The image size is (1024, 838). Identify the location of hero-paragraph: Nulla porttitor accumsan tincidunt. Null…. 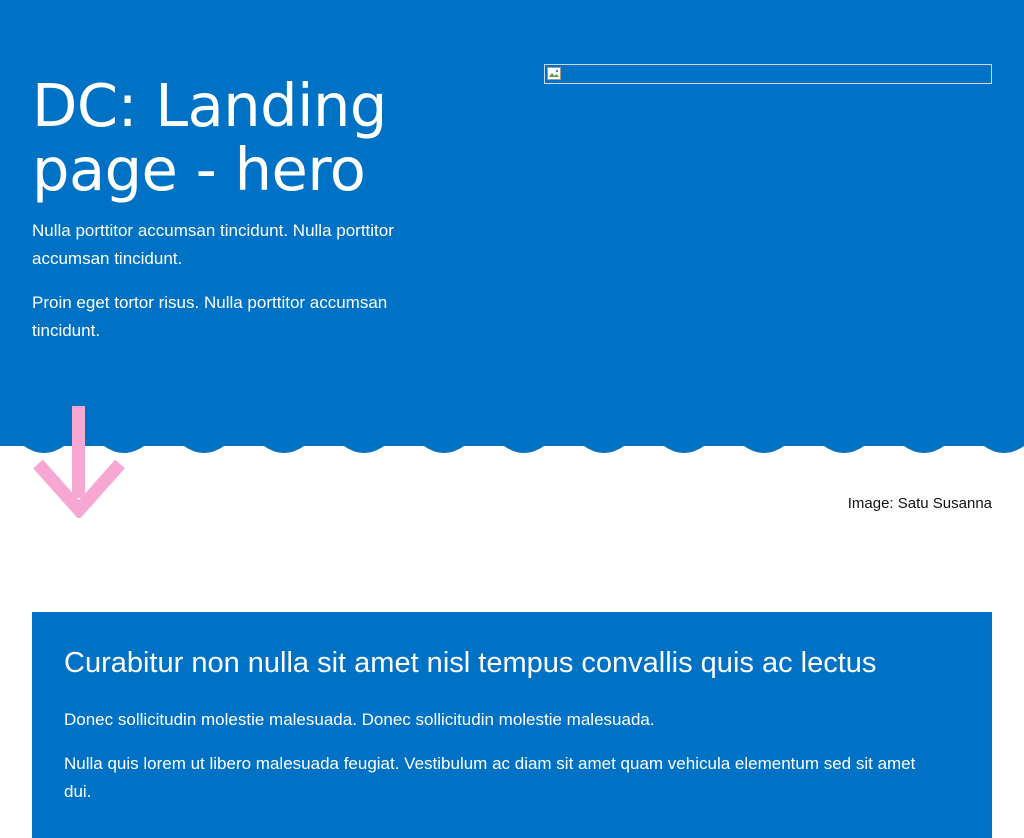
(213, 244).